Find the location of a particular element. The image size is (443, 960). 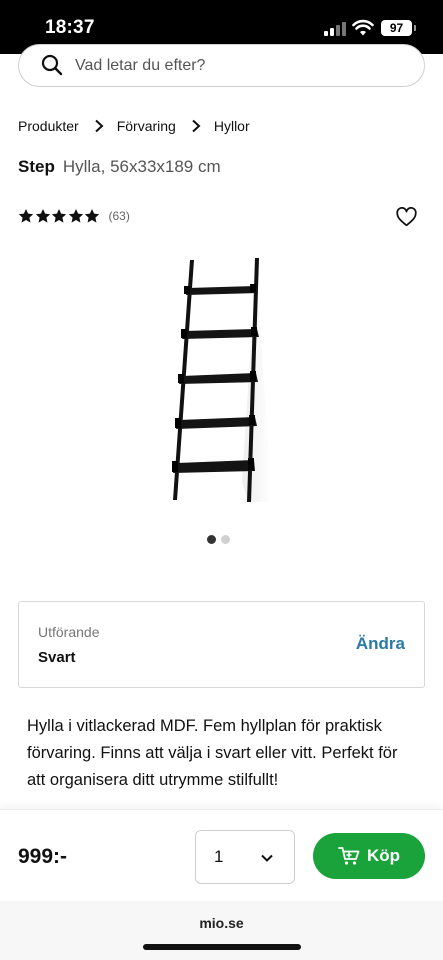

rating-stars is located at coordinates (59, 216).